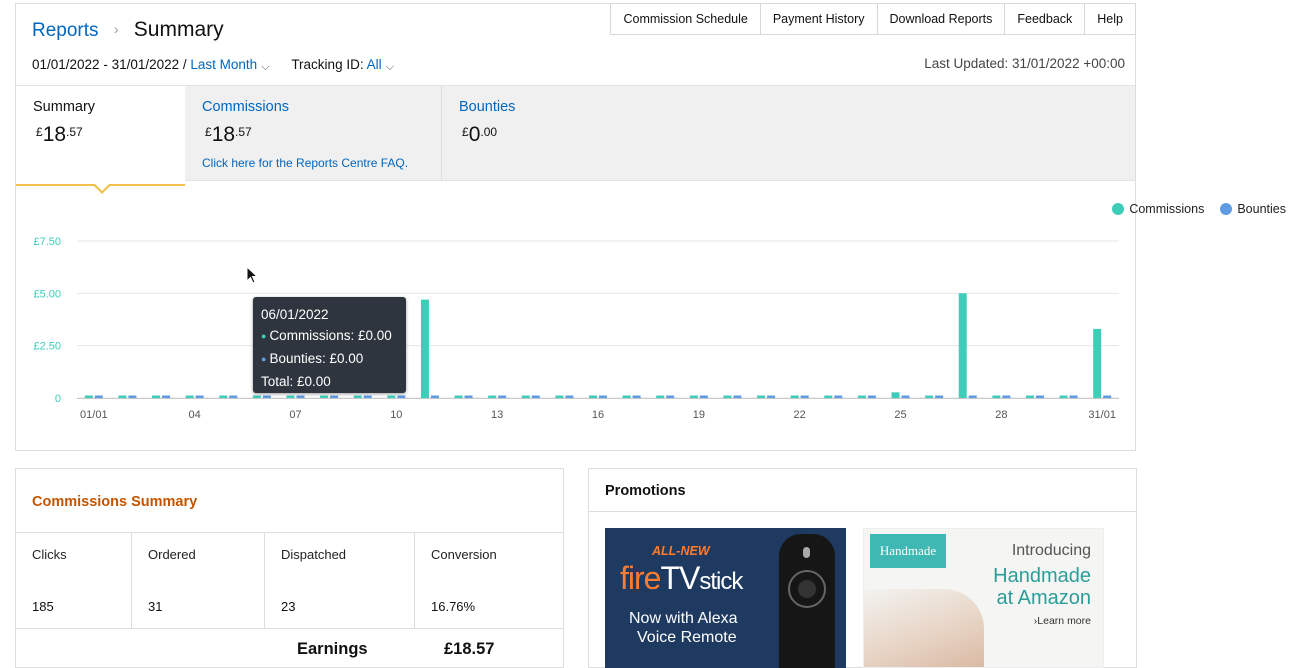 The height and width of the screenshot is (668, 1303). Describe the element at coordinates (1024, 63) in the screenshot. I see `last-updated-text: Last Updated: 31/01/2022 +00:00` at that location.